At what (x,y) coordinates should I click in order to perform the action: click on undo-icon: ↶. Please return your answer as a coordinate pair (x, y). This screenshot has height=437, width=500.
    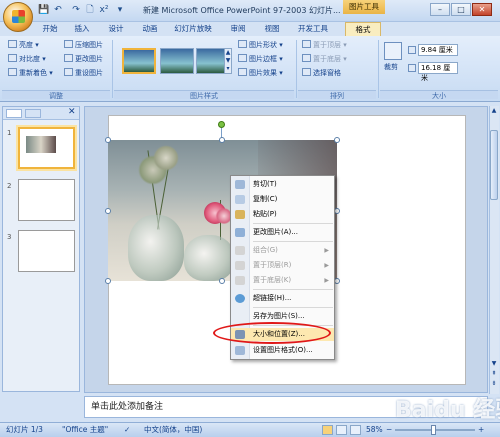
    Looking at the image, I should click on (58, 10).